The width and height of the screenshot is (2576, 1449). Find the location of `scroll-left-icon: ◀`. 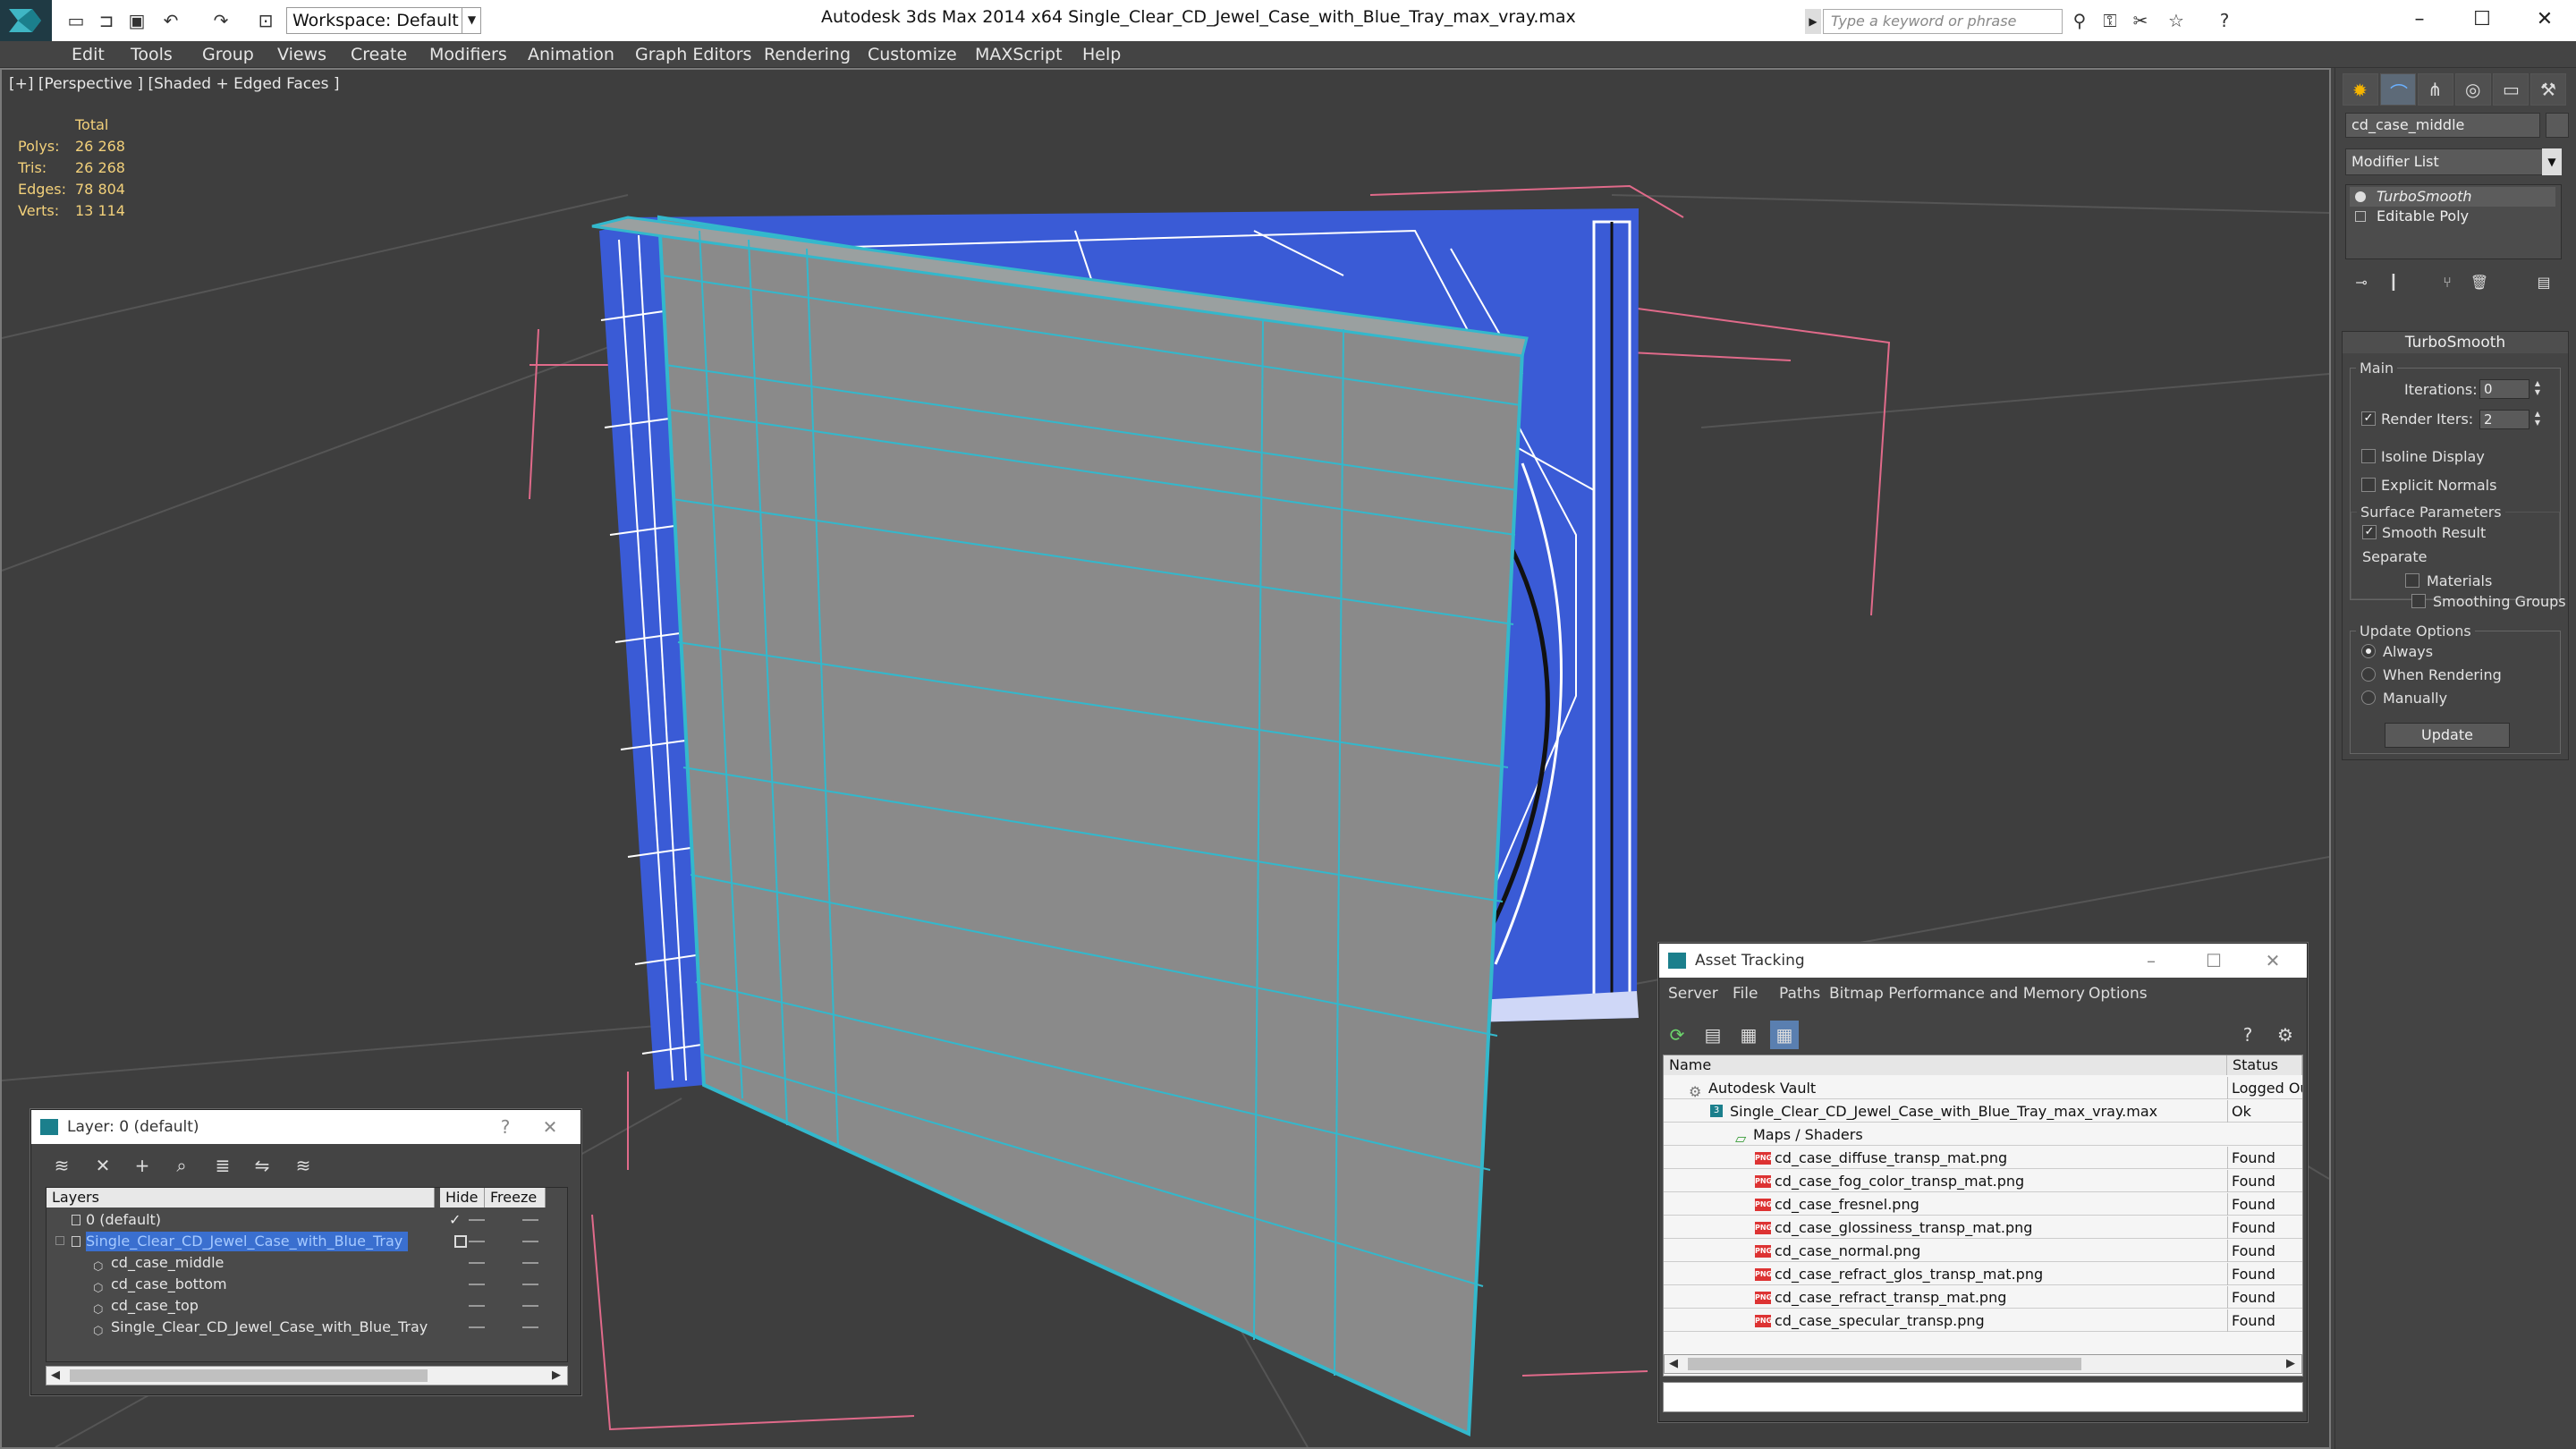

scroll-left-icon: ◀ is located at coordinates (1673, 1364).